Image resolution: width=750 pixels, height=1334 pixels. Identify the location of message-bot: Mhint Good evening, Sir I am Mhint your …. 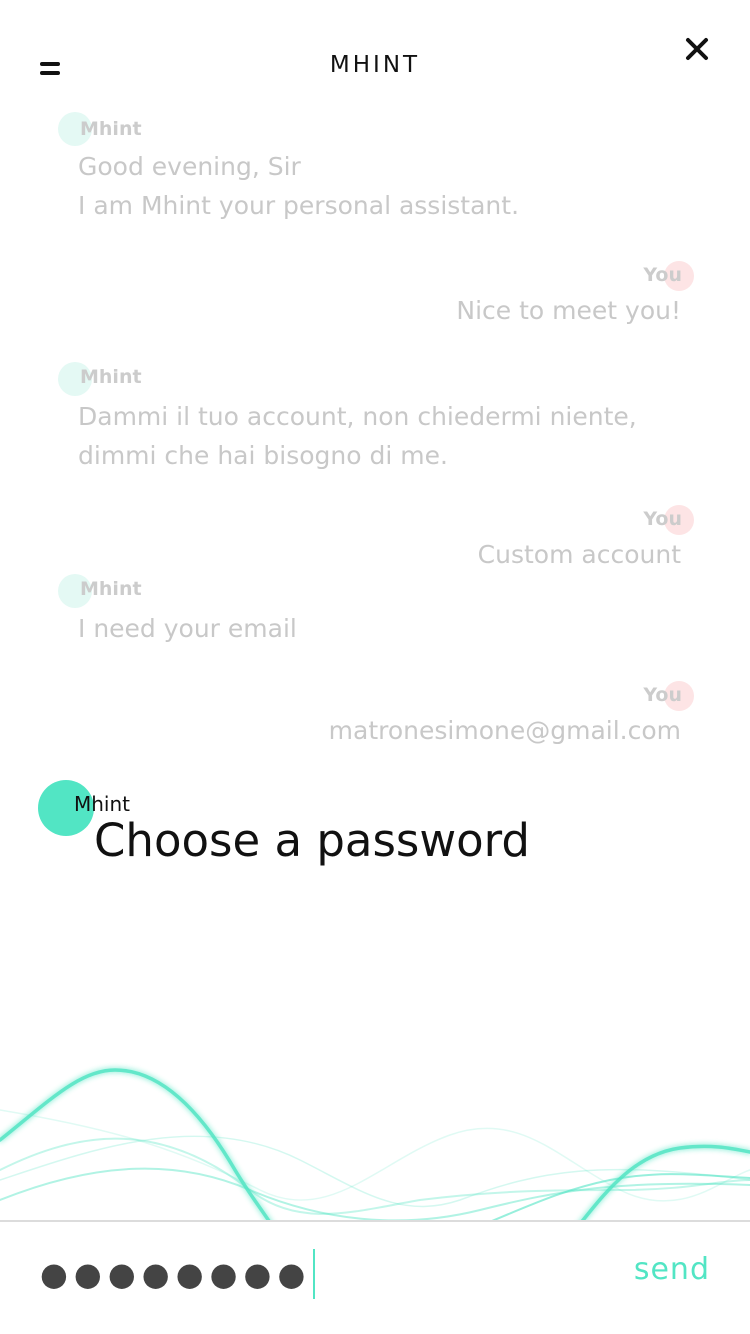
(375, 167).